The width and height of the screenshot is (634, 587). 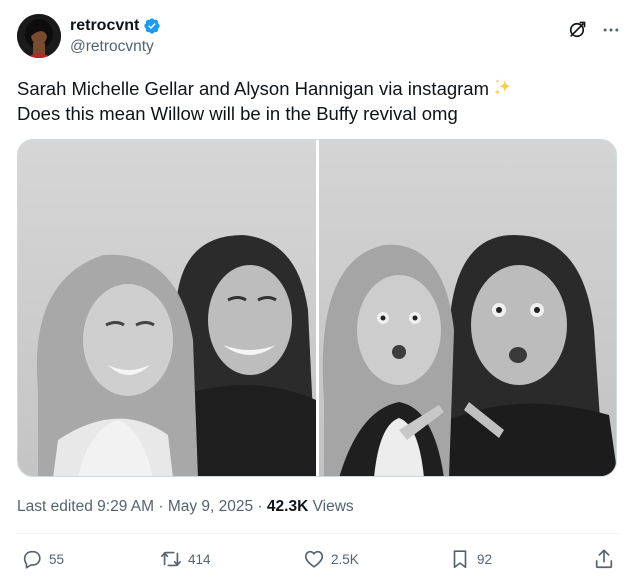 I want to click on repost-icon, so click(x=171, y=559).